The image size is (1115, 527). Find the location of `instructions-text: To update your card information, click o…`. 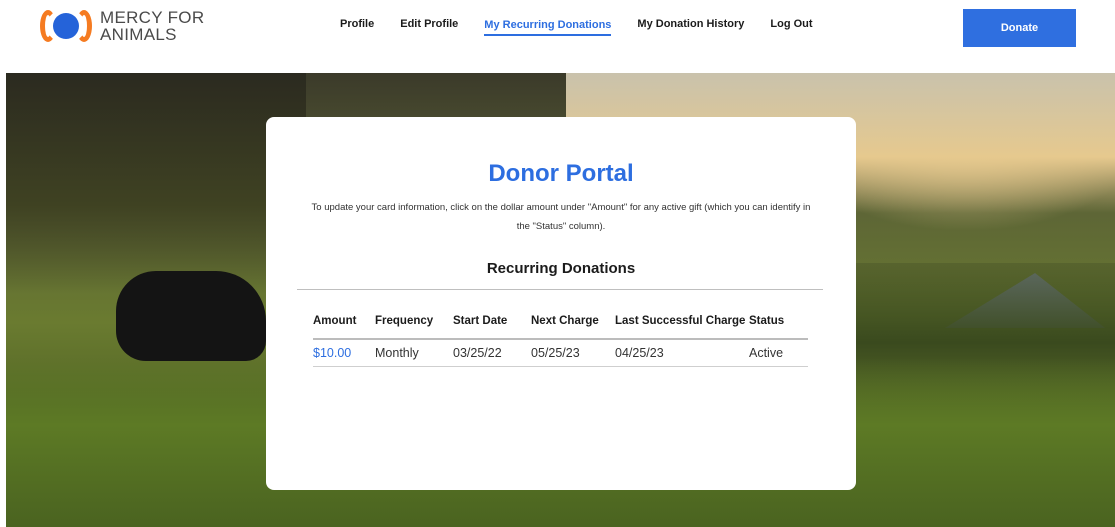

instructions-text: To update your card information, click o… is located at coordinates (561, 217).